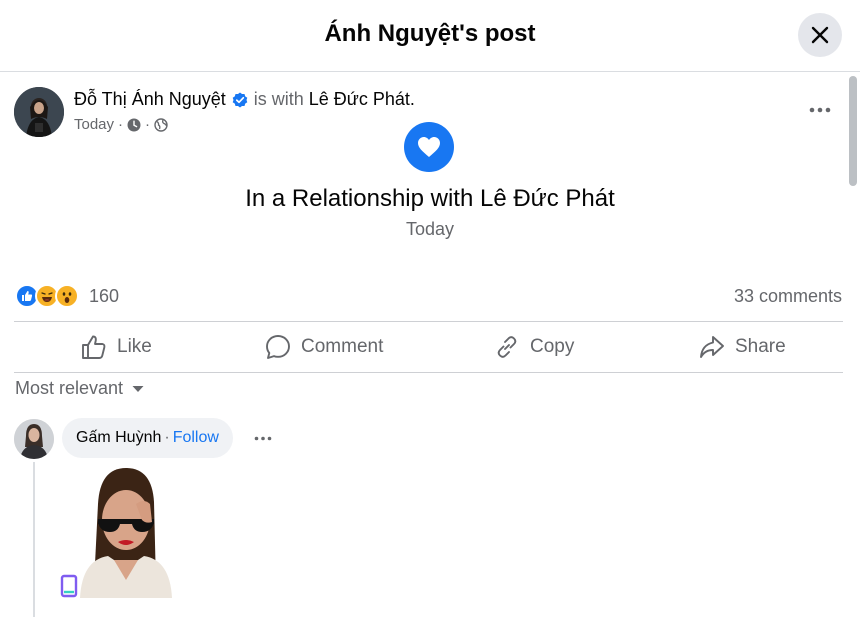 The width and height of the screenshot is (860, 617). I want to click on comment-bubble: Gấm Huỳnh · Follow, so click(147, 438).